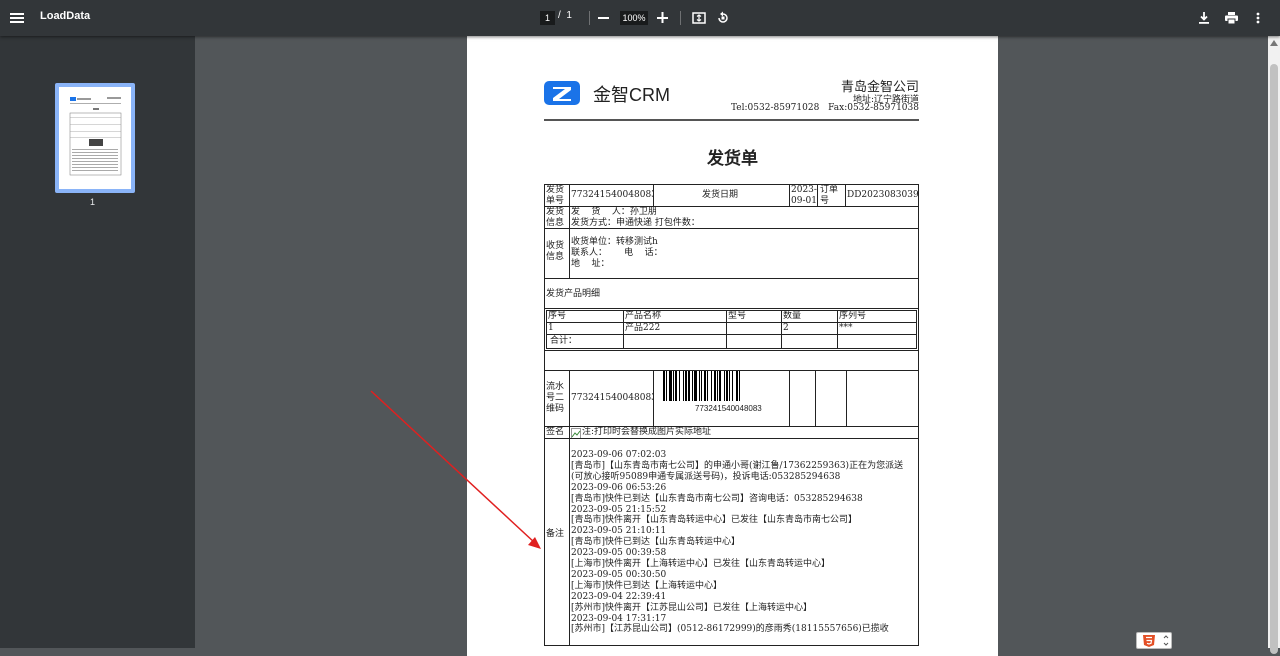  Describe the element at coordinates (569, 15) in the screenshot. I see `page-count: 1` at that location.